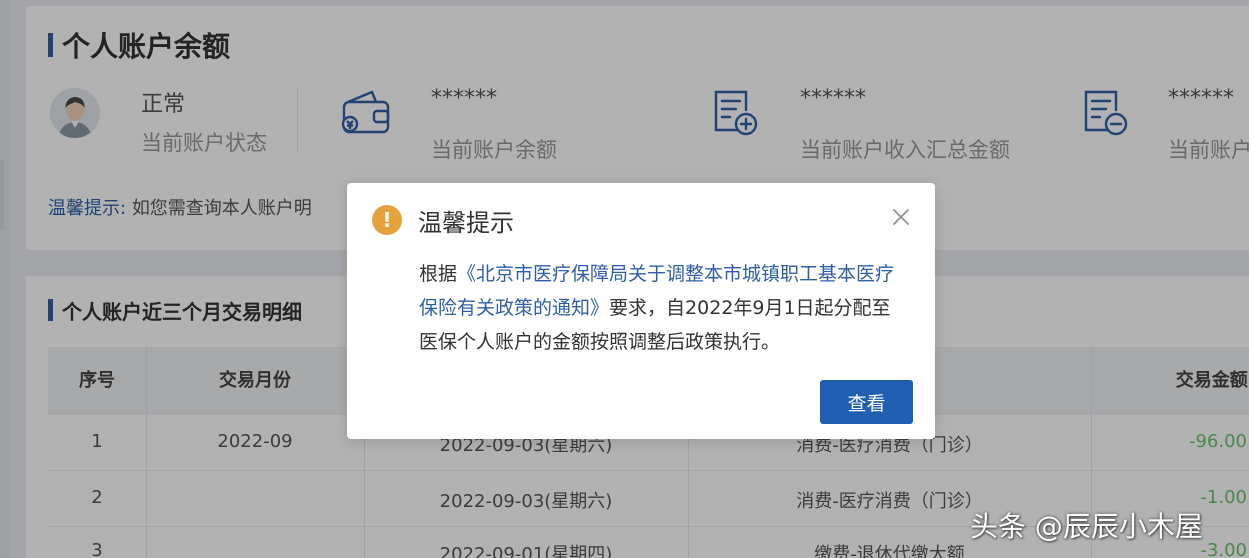  What do you see at coordinates (387, 220) in the screenshot?
I see `warning-icon: !` at bounding box center [387, 220].